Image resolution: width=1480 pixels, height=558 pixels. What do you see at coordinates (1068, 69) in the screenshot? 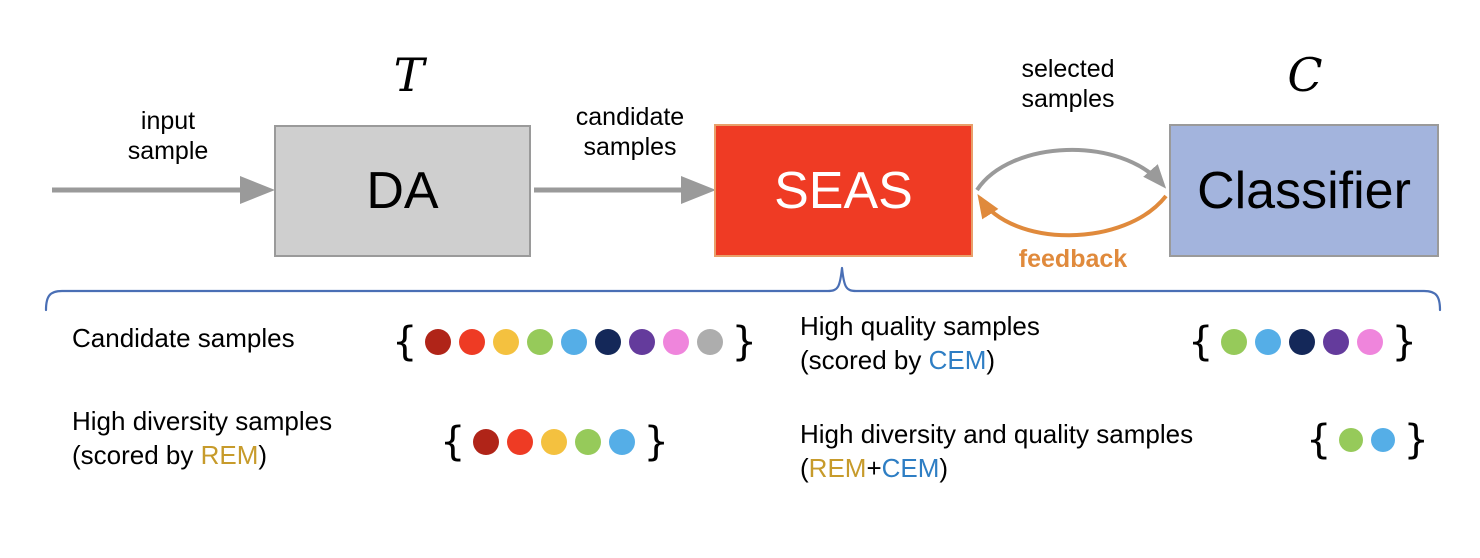
I see `selected-samples-label-line1: selected` at bounding box center [1068, 69].